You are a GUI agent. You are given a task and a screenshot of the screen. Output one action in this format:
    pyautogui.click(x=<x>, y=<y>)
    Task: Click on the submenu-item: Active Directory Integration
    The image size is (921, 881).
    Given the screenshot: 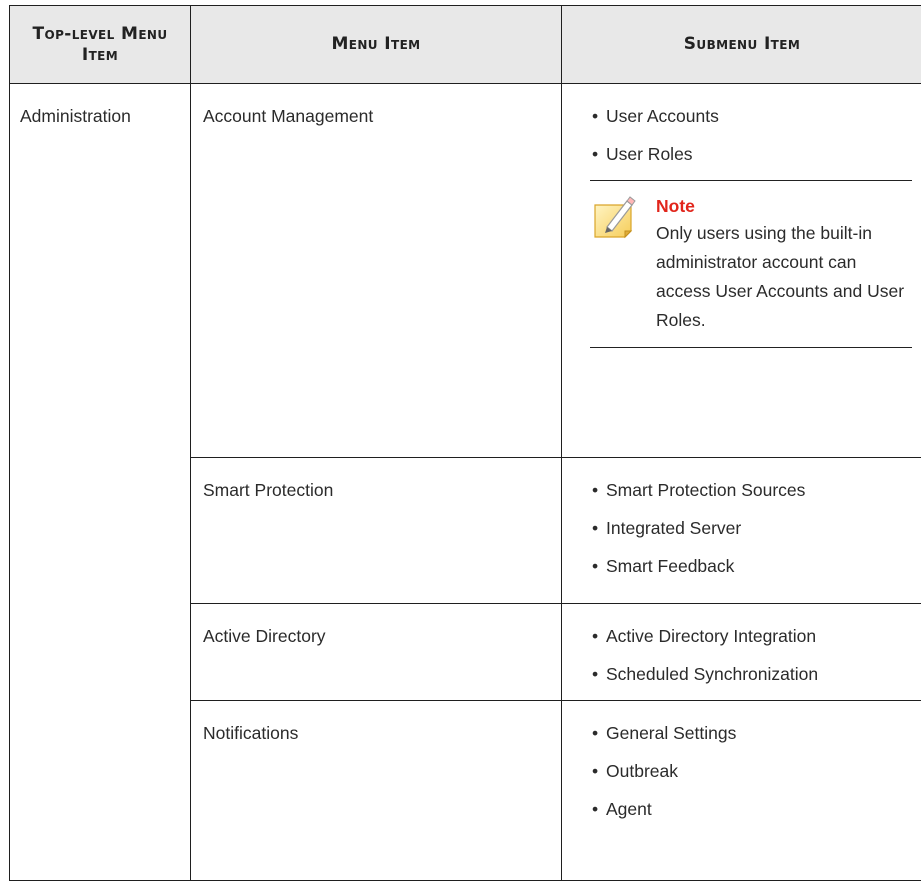 What is the action you would take?
    pyautogui.click(x=753, y=636)
    